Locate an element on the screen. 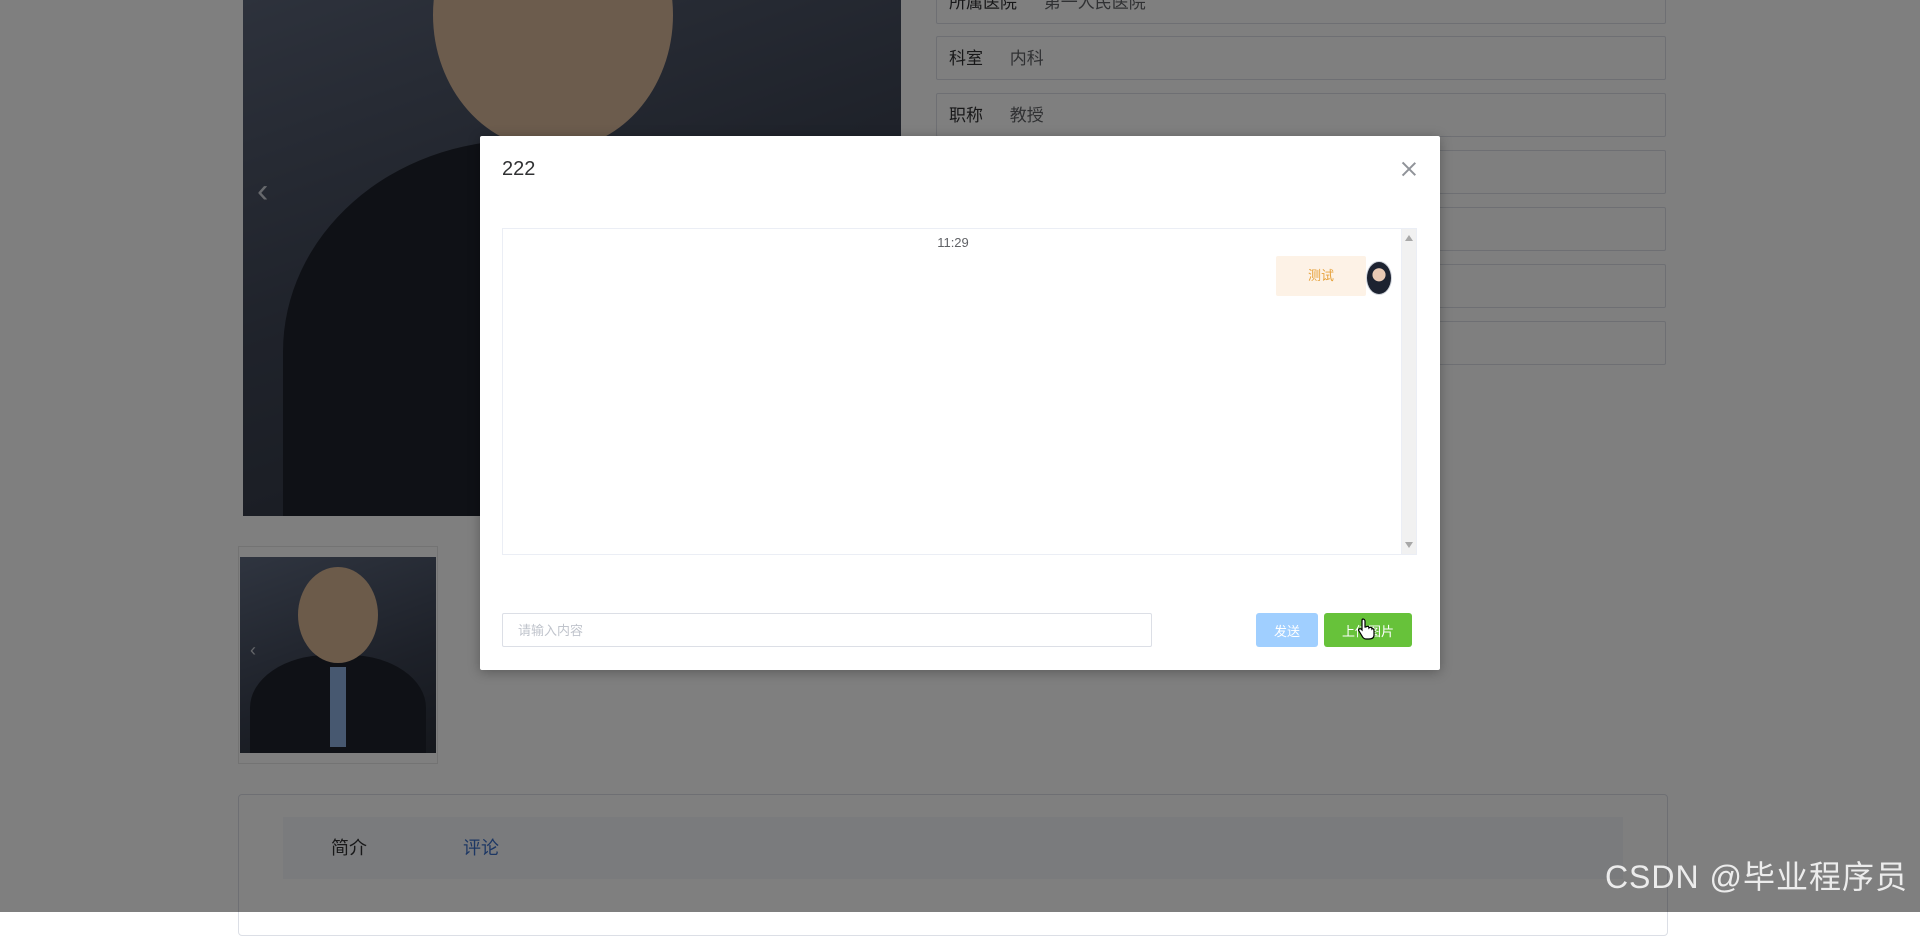 This screenshot has height=936, width=1920. scroll-down-arrow-icon is located at coordinates (1409, 545).